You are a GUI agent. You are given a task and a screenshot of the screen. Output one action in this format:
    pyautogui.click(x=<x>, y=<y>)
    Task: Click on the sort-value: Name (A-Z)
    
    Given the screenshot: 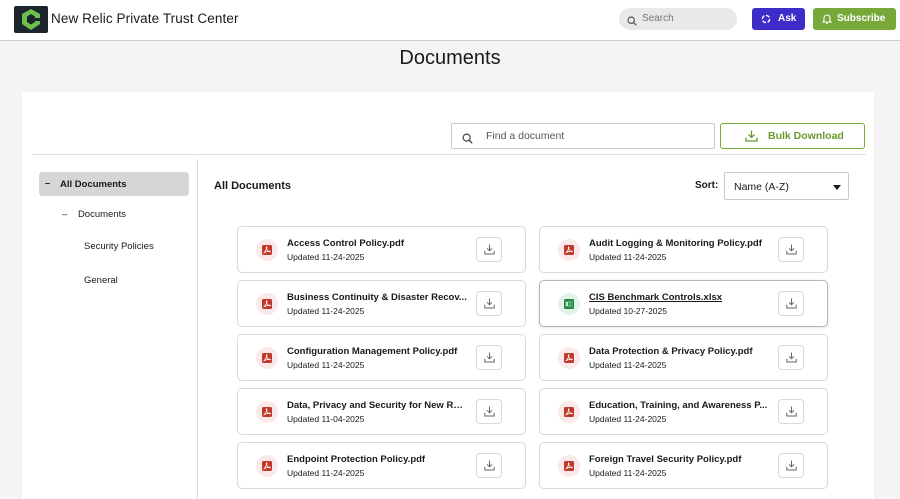 What is the action you would take?
    pyautogui.click(x=761, y=187)
    